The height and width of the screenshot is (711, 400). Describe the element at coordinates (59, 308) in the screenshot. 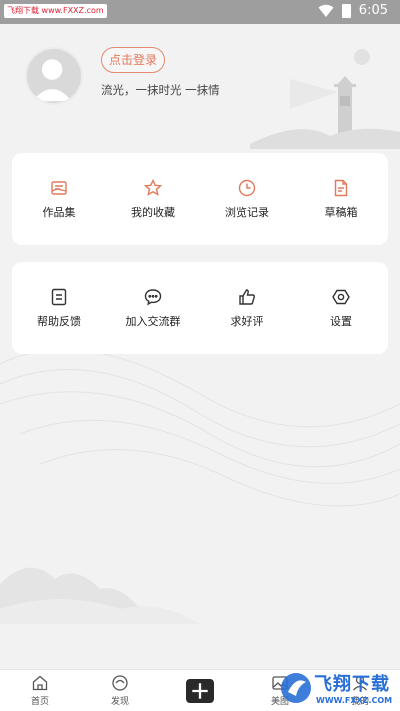

I see `menu-item-feedback: 帮助反馈` at that location.